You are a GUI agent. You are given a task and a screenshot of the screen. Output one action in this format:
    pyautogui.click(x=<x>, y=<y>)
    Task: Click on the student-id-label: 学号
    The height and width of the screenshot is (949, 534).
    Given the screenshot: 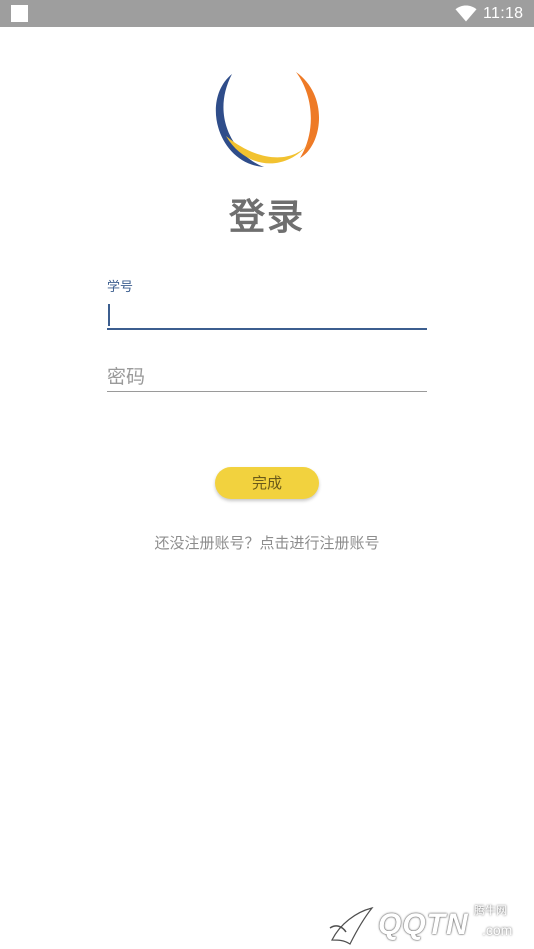 What is the action you would take?
    pyautogui.click(x=120, y=287)
    